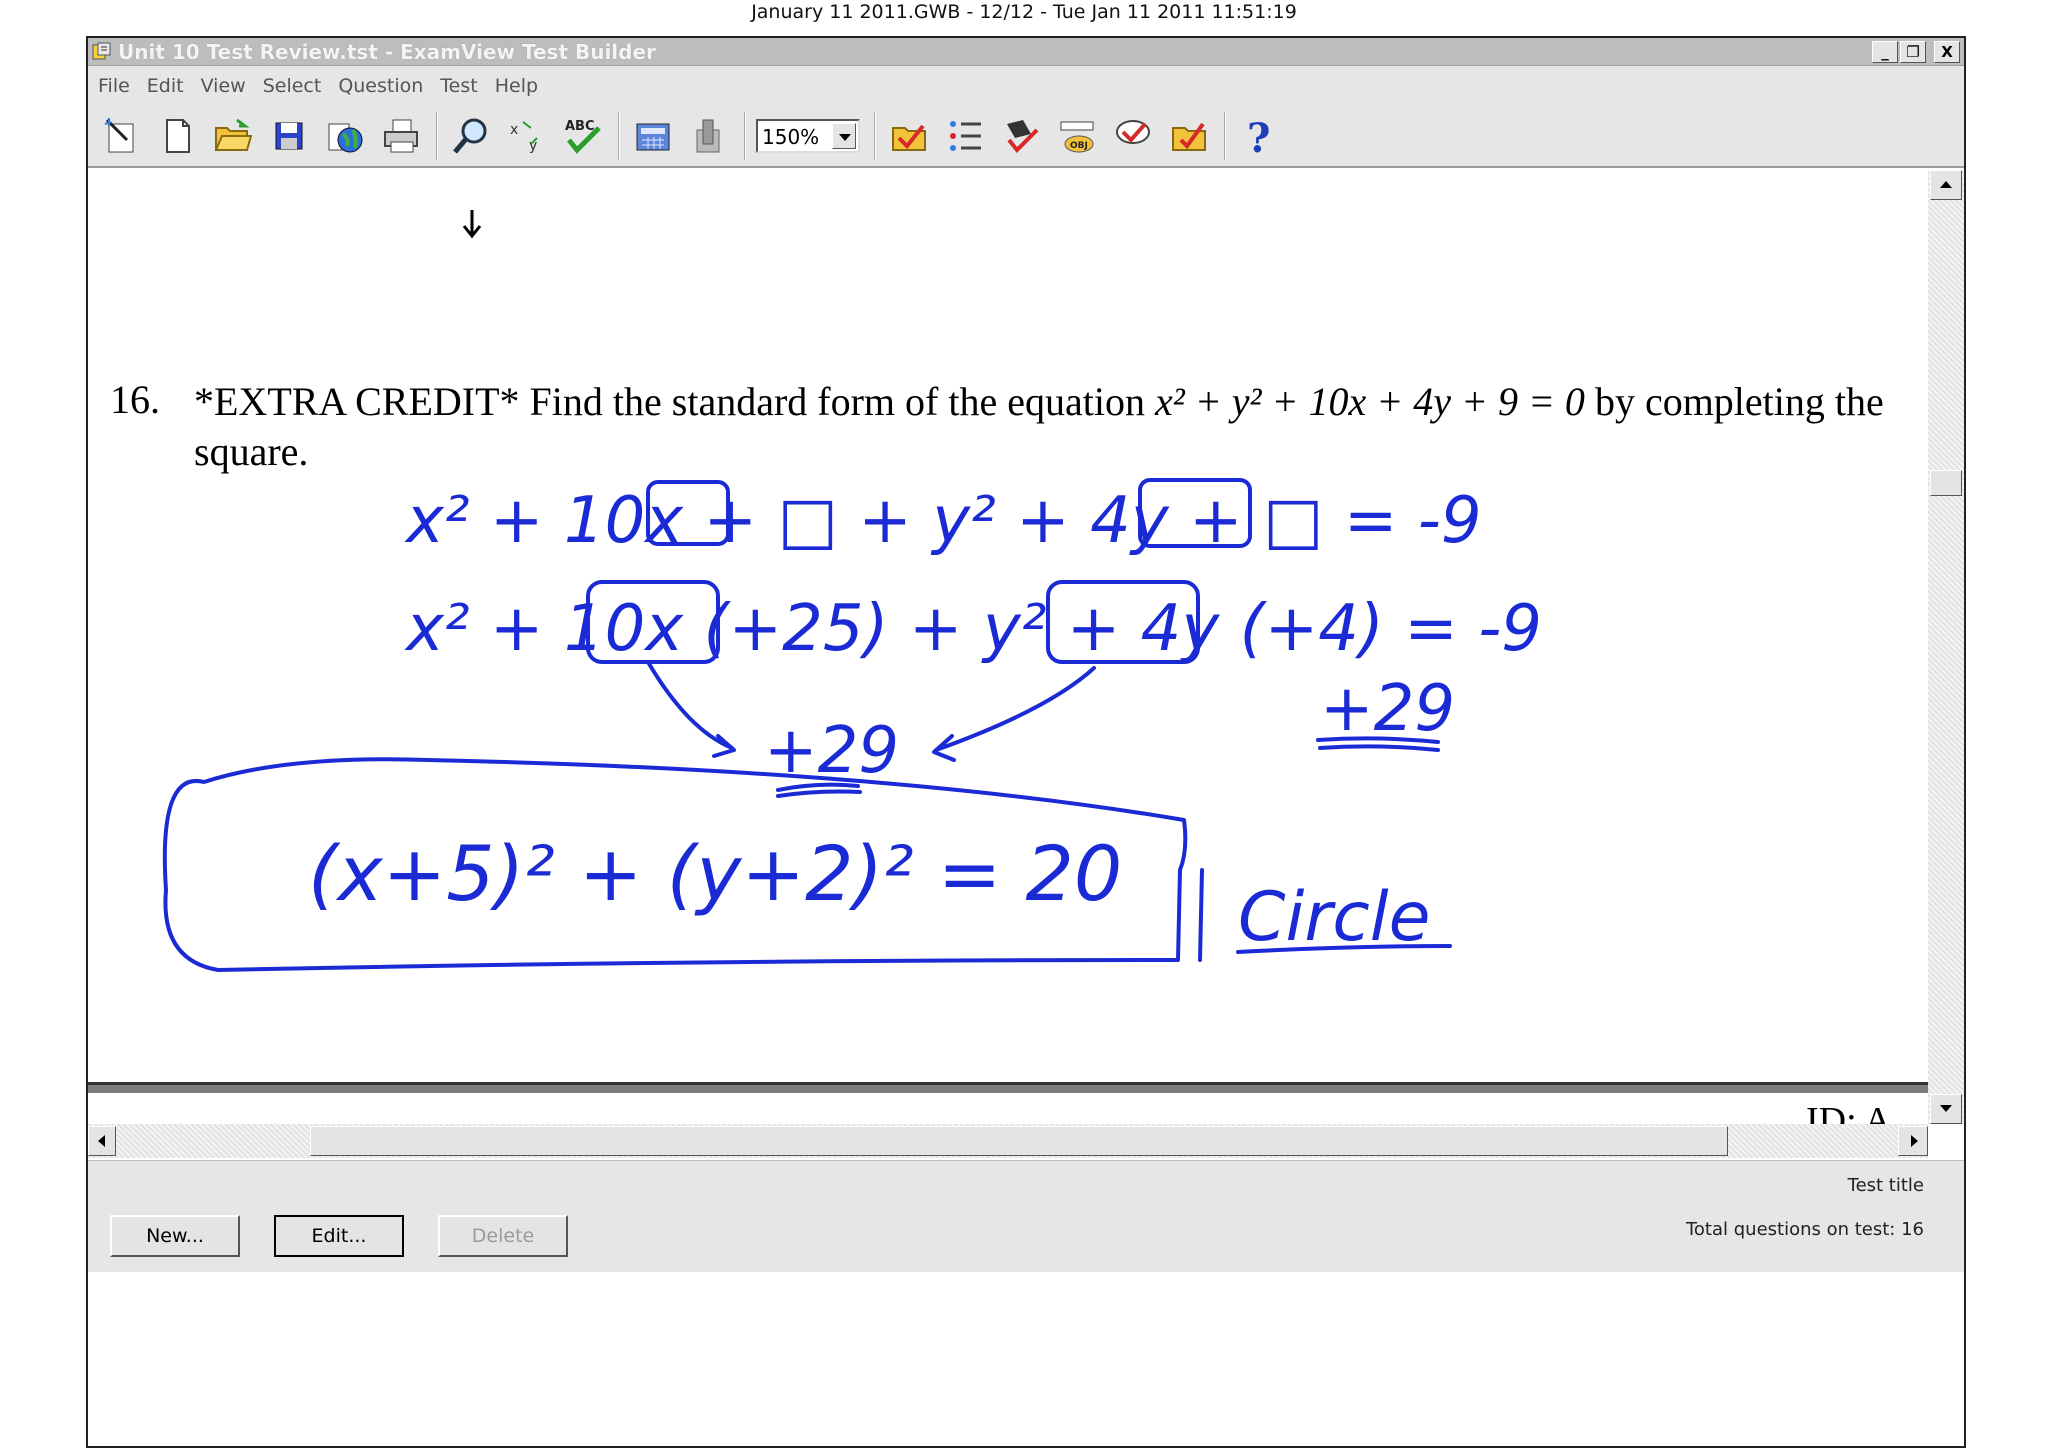 The height and width of the screenshot is (1448, 2048). Describe the element at coordinates (691, 709) in the screenshot. I see `arrow-right` at that location.